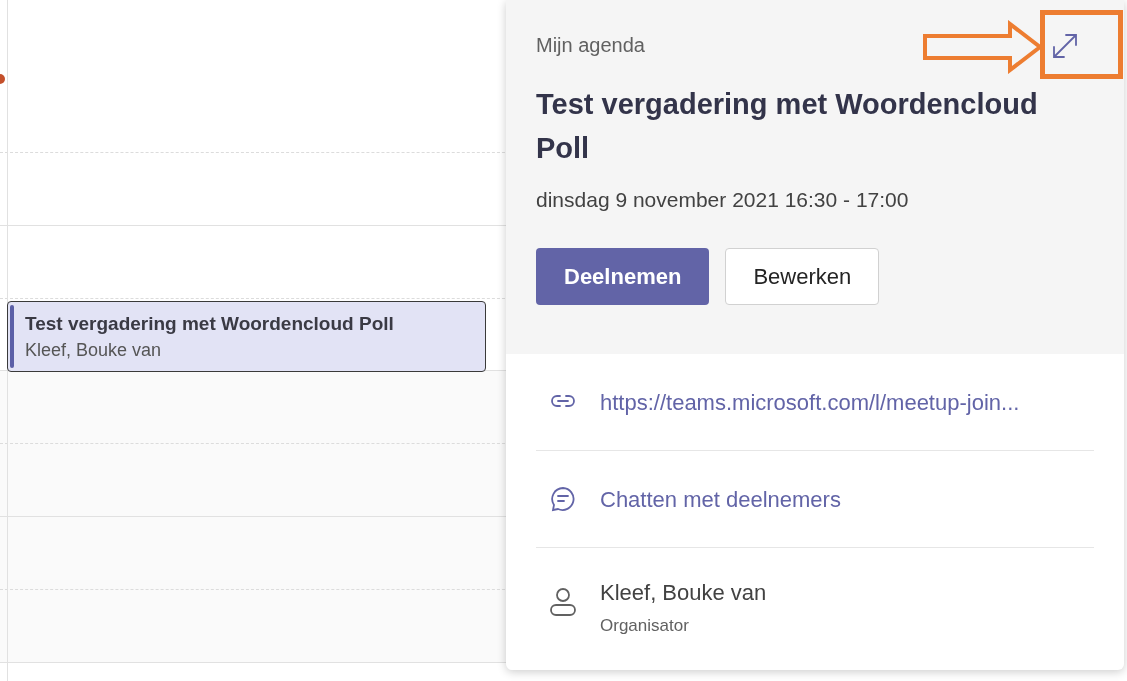 The width and height of the screenshot is (1127, 681). What do you see at coordinates (720, 499) in the screenshot?
I see `chat-link: Chatten met deelnemers` at bounding box center [720, 499].